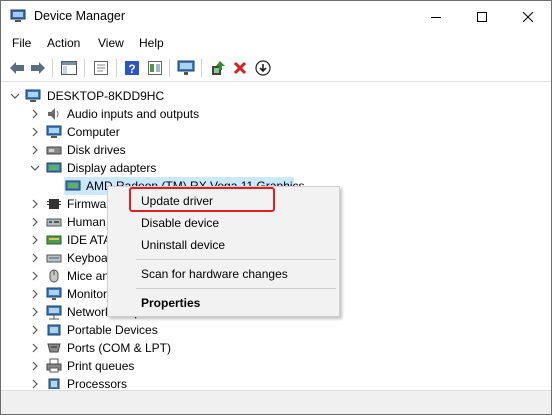 The height and width of the screenshot is (415, 552). I want to click on maximize-button, so click(482, 16).